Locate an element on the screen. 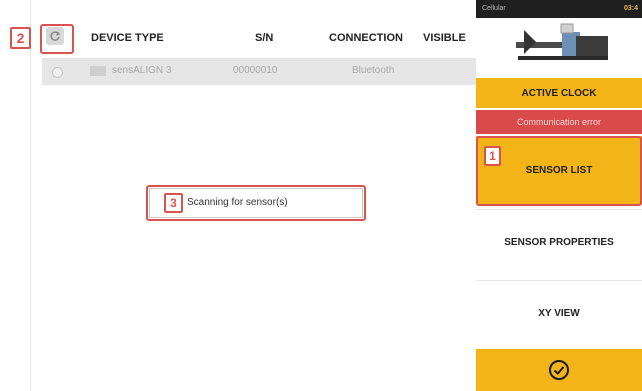 Image resolution: width=642 pixels, height=391 pixels. xy-view-label: XY VIEW is located at coordinates (559, 313).